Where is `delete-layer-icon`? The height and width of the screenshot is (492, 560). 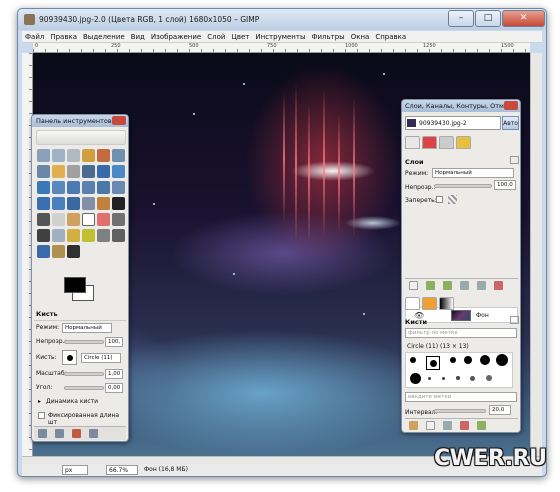
delete-layer-icon is located at coordinates (498, 285).